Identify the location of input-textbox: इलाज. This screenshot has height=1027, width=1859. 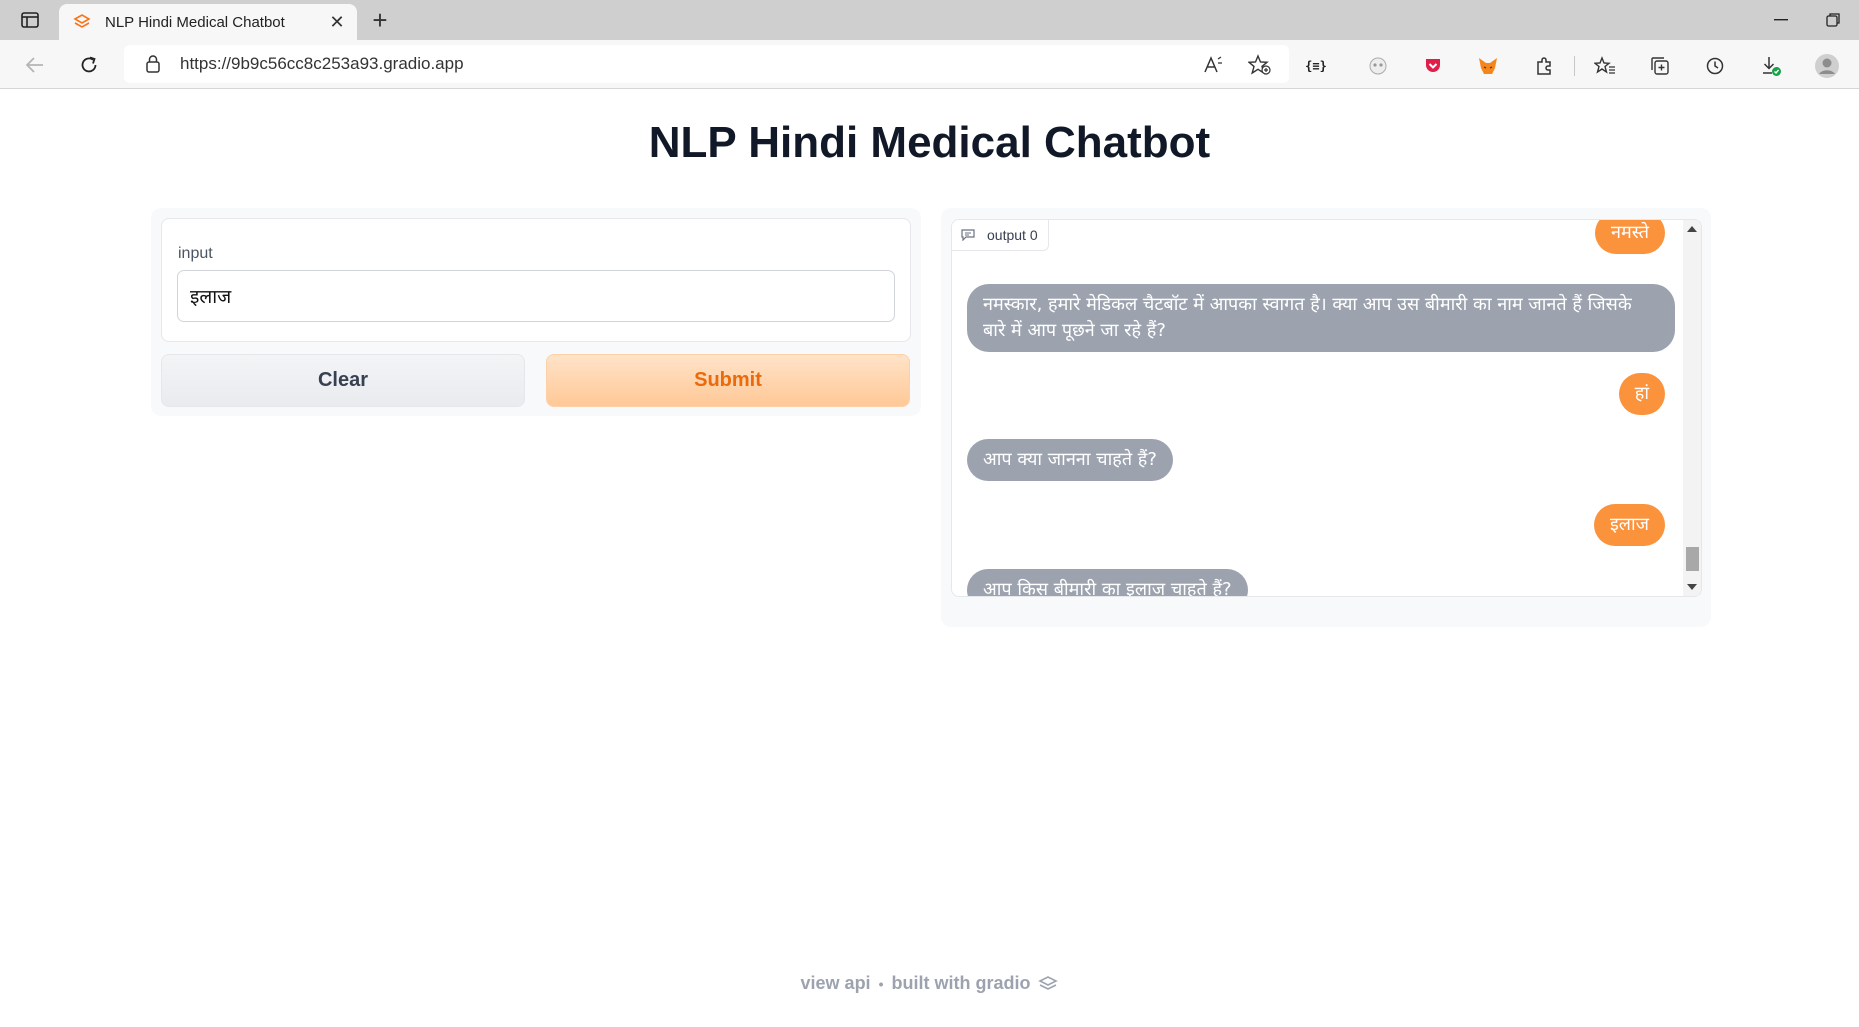
(536, 296).